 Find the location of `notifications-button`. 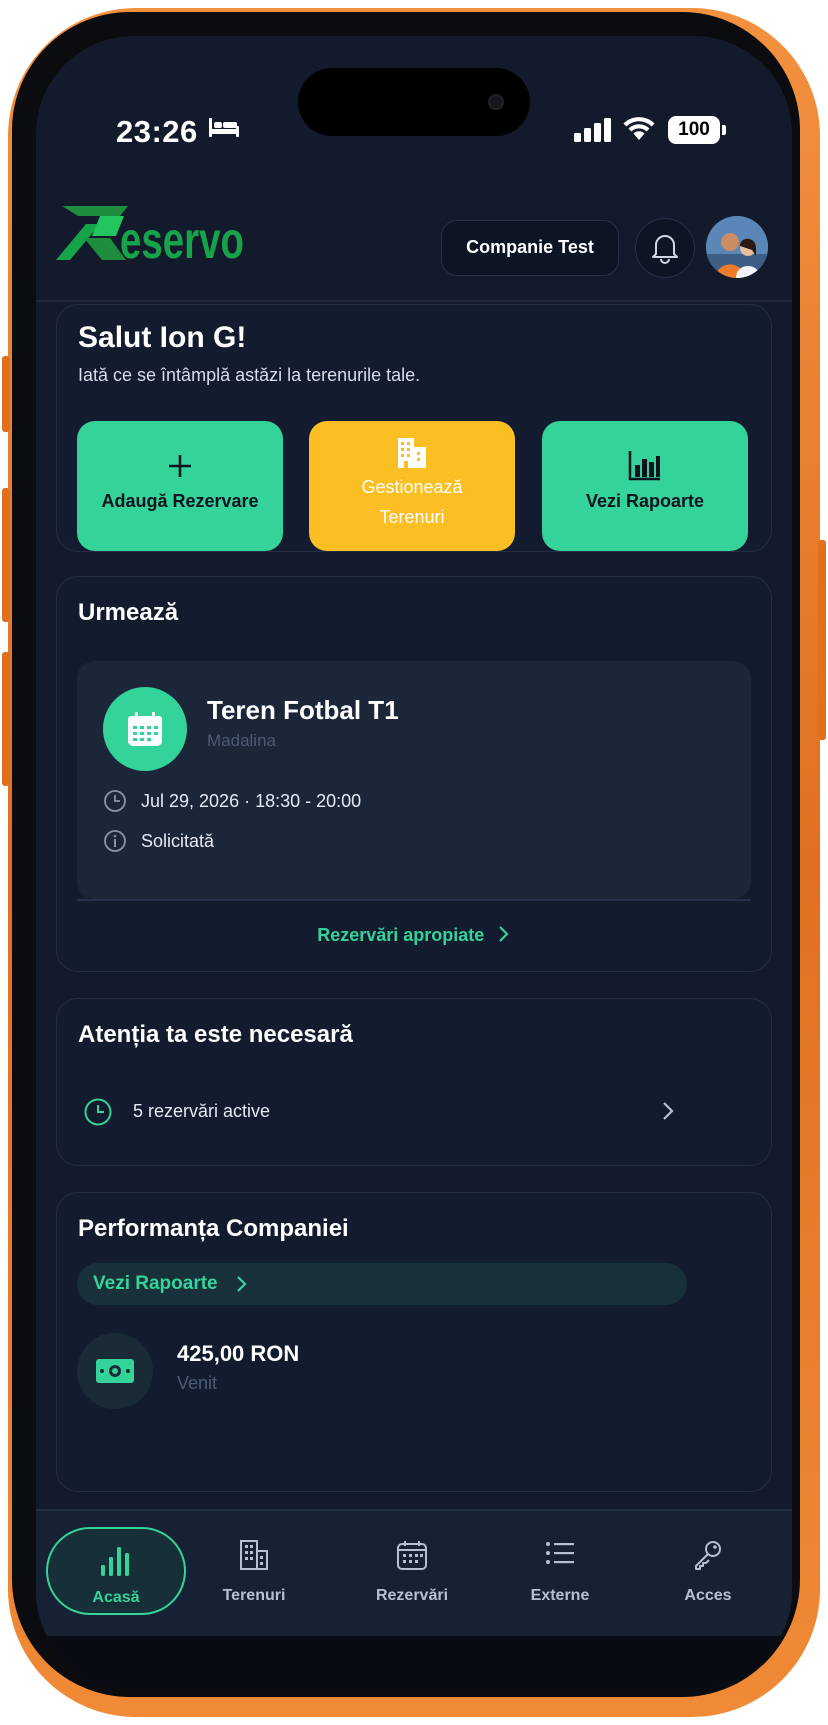

notifications-button is located at coordinates (665, 248).